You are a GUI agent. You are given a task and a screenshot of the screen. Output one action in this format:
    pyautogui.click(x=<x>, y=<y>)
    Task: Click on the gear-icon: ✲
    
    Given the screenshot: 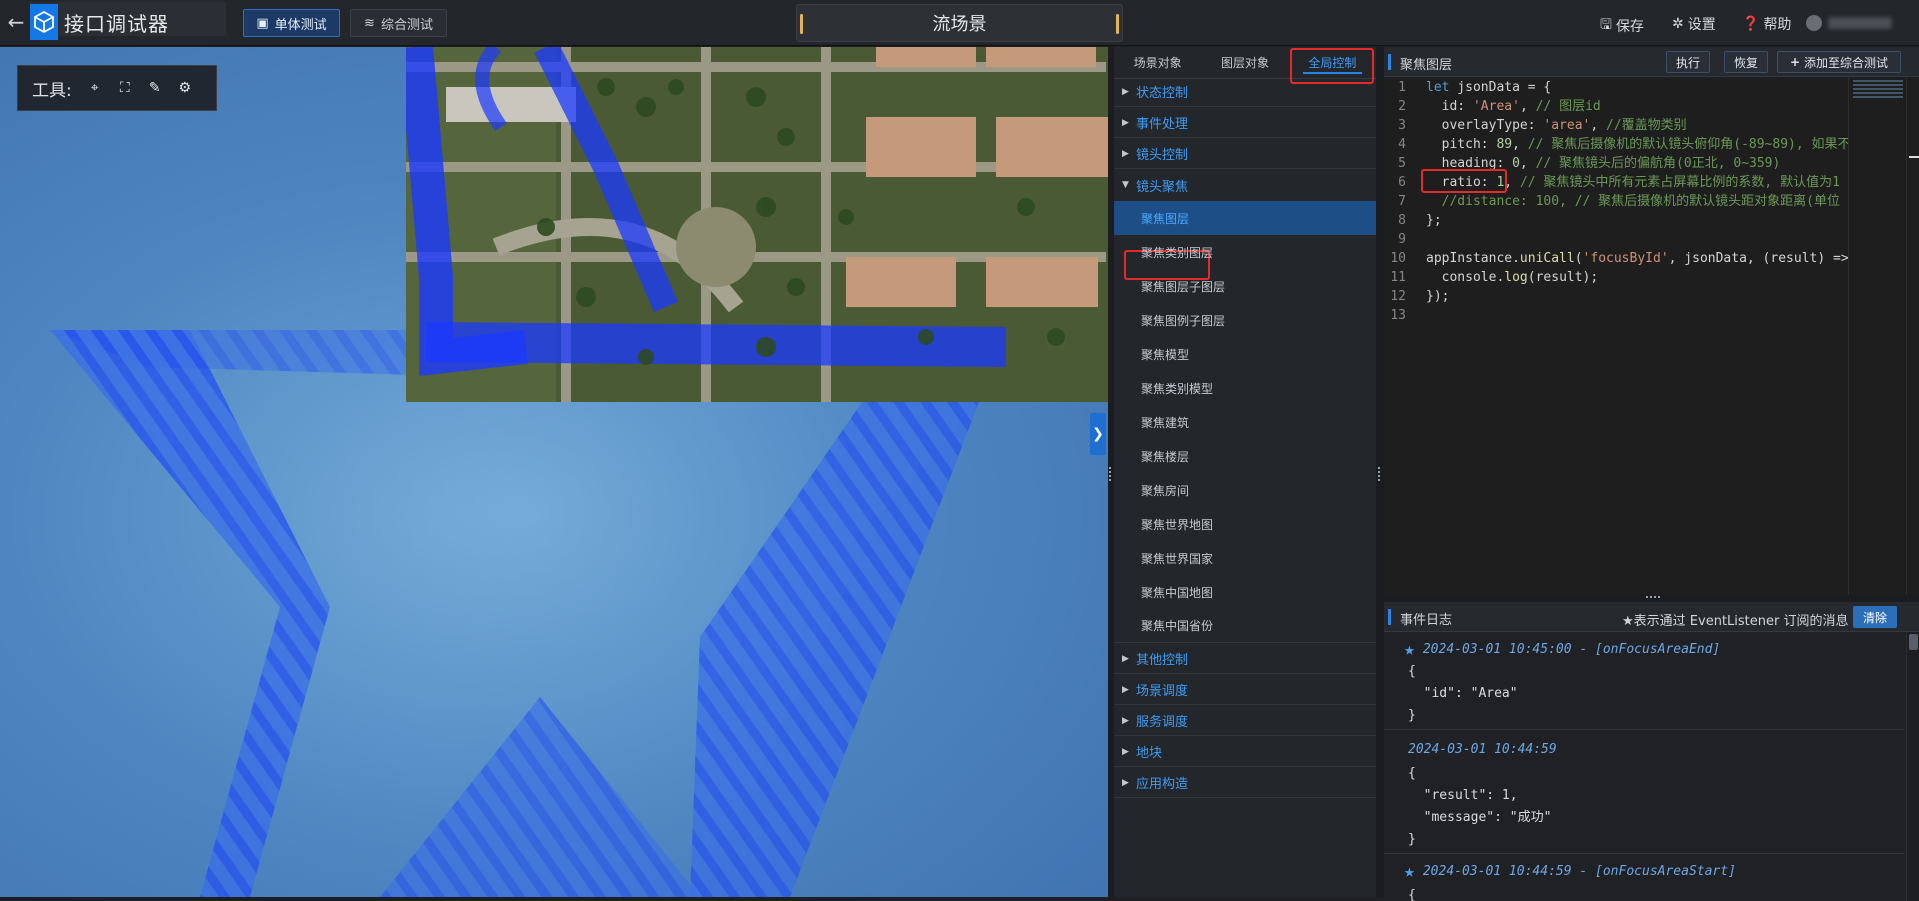 What is the action you would take?
    pyautogui.click(x=1678, y=24)
    